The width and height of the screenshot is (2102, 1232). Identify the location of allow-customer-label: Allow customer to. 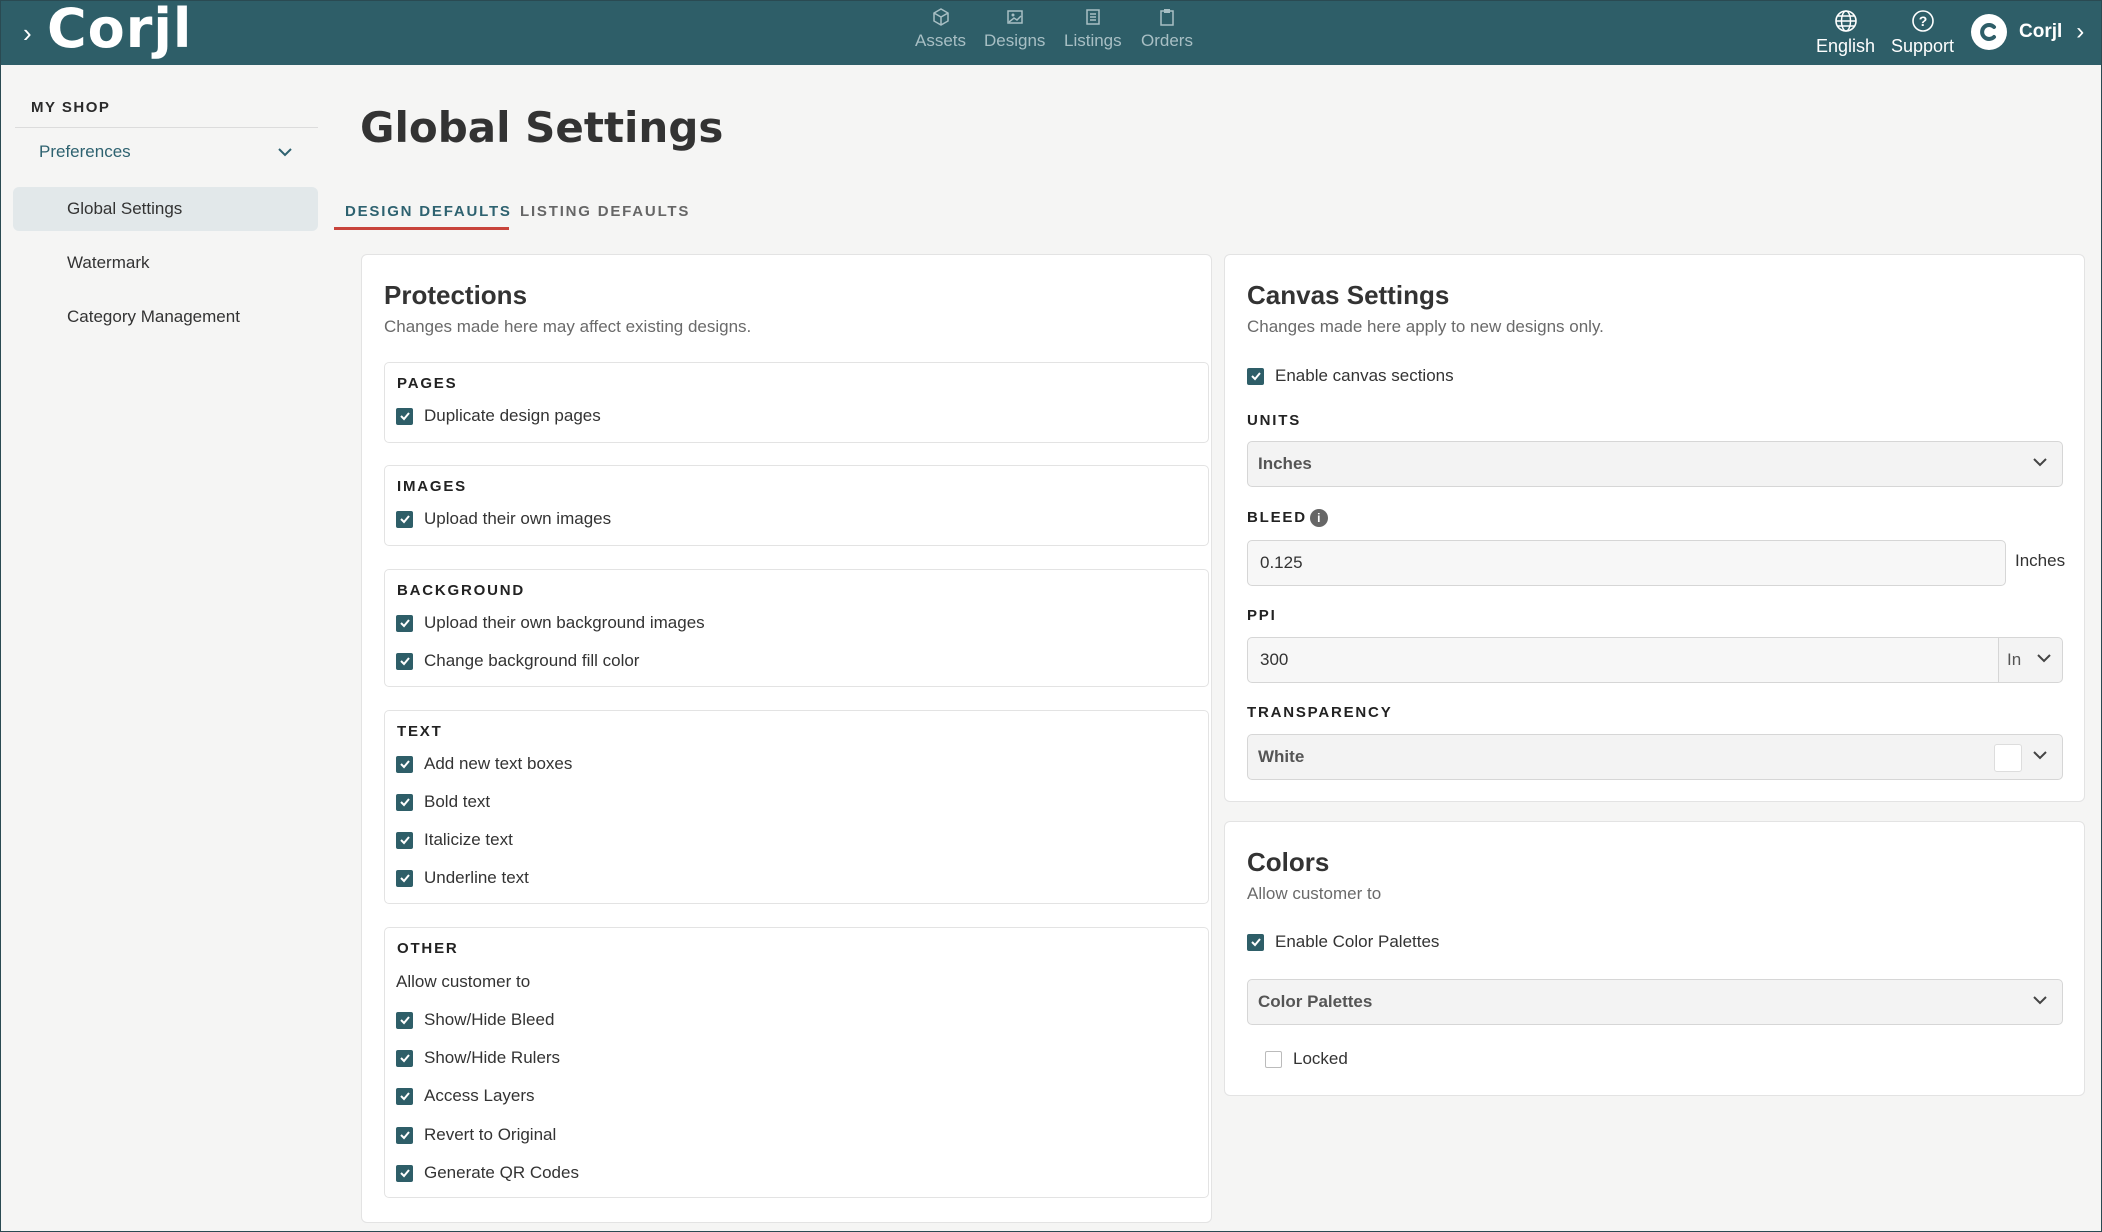
(463, 981).